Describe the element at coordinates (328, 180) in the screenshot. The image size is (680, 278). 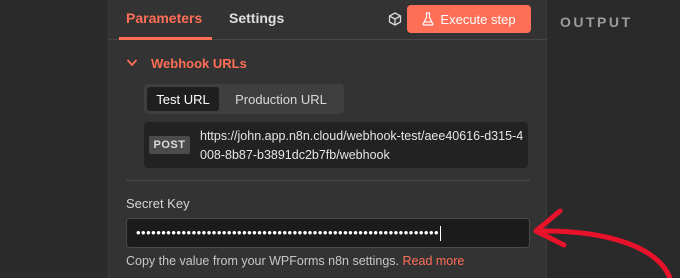
I see `divider` at that location.